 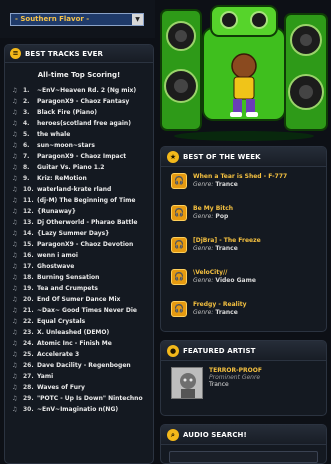 What do you see at coordinates (61, 321) in the screenshot?
I see `track-title: Equal Crystals` at bounding box center [61, 321].